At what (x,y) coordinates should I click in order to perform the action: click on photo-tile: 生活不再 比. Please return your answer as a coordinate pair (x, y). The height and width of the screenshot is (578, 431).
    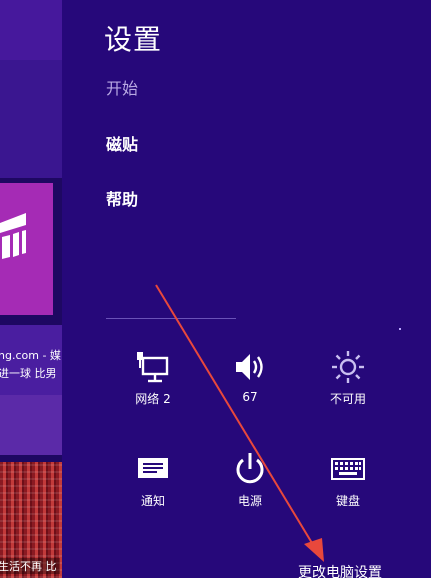
    Looking at the image, I should click on (31, 520).